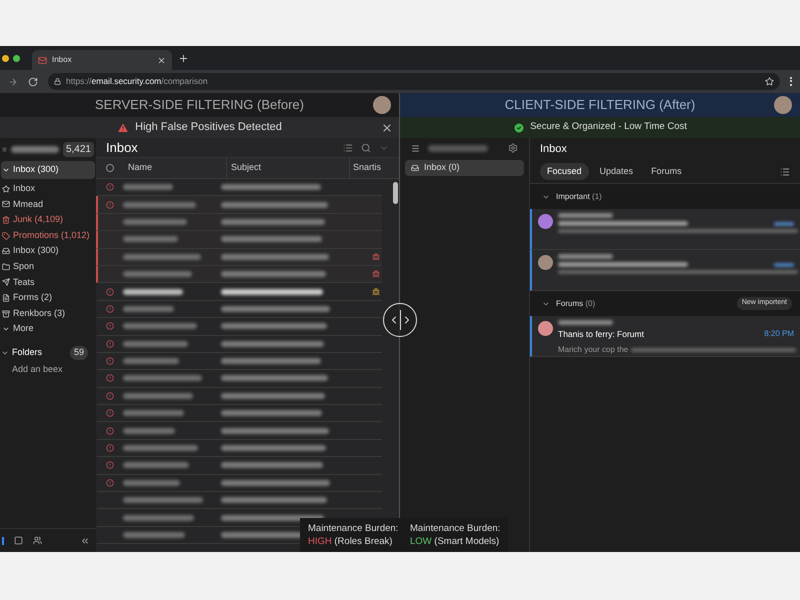  I want to click on unread-count: 5,421, so click(78, 149).